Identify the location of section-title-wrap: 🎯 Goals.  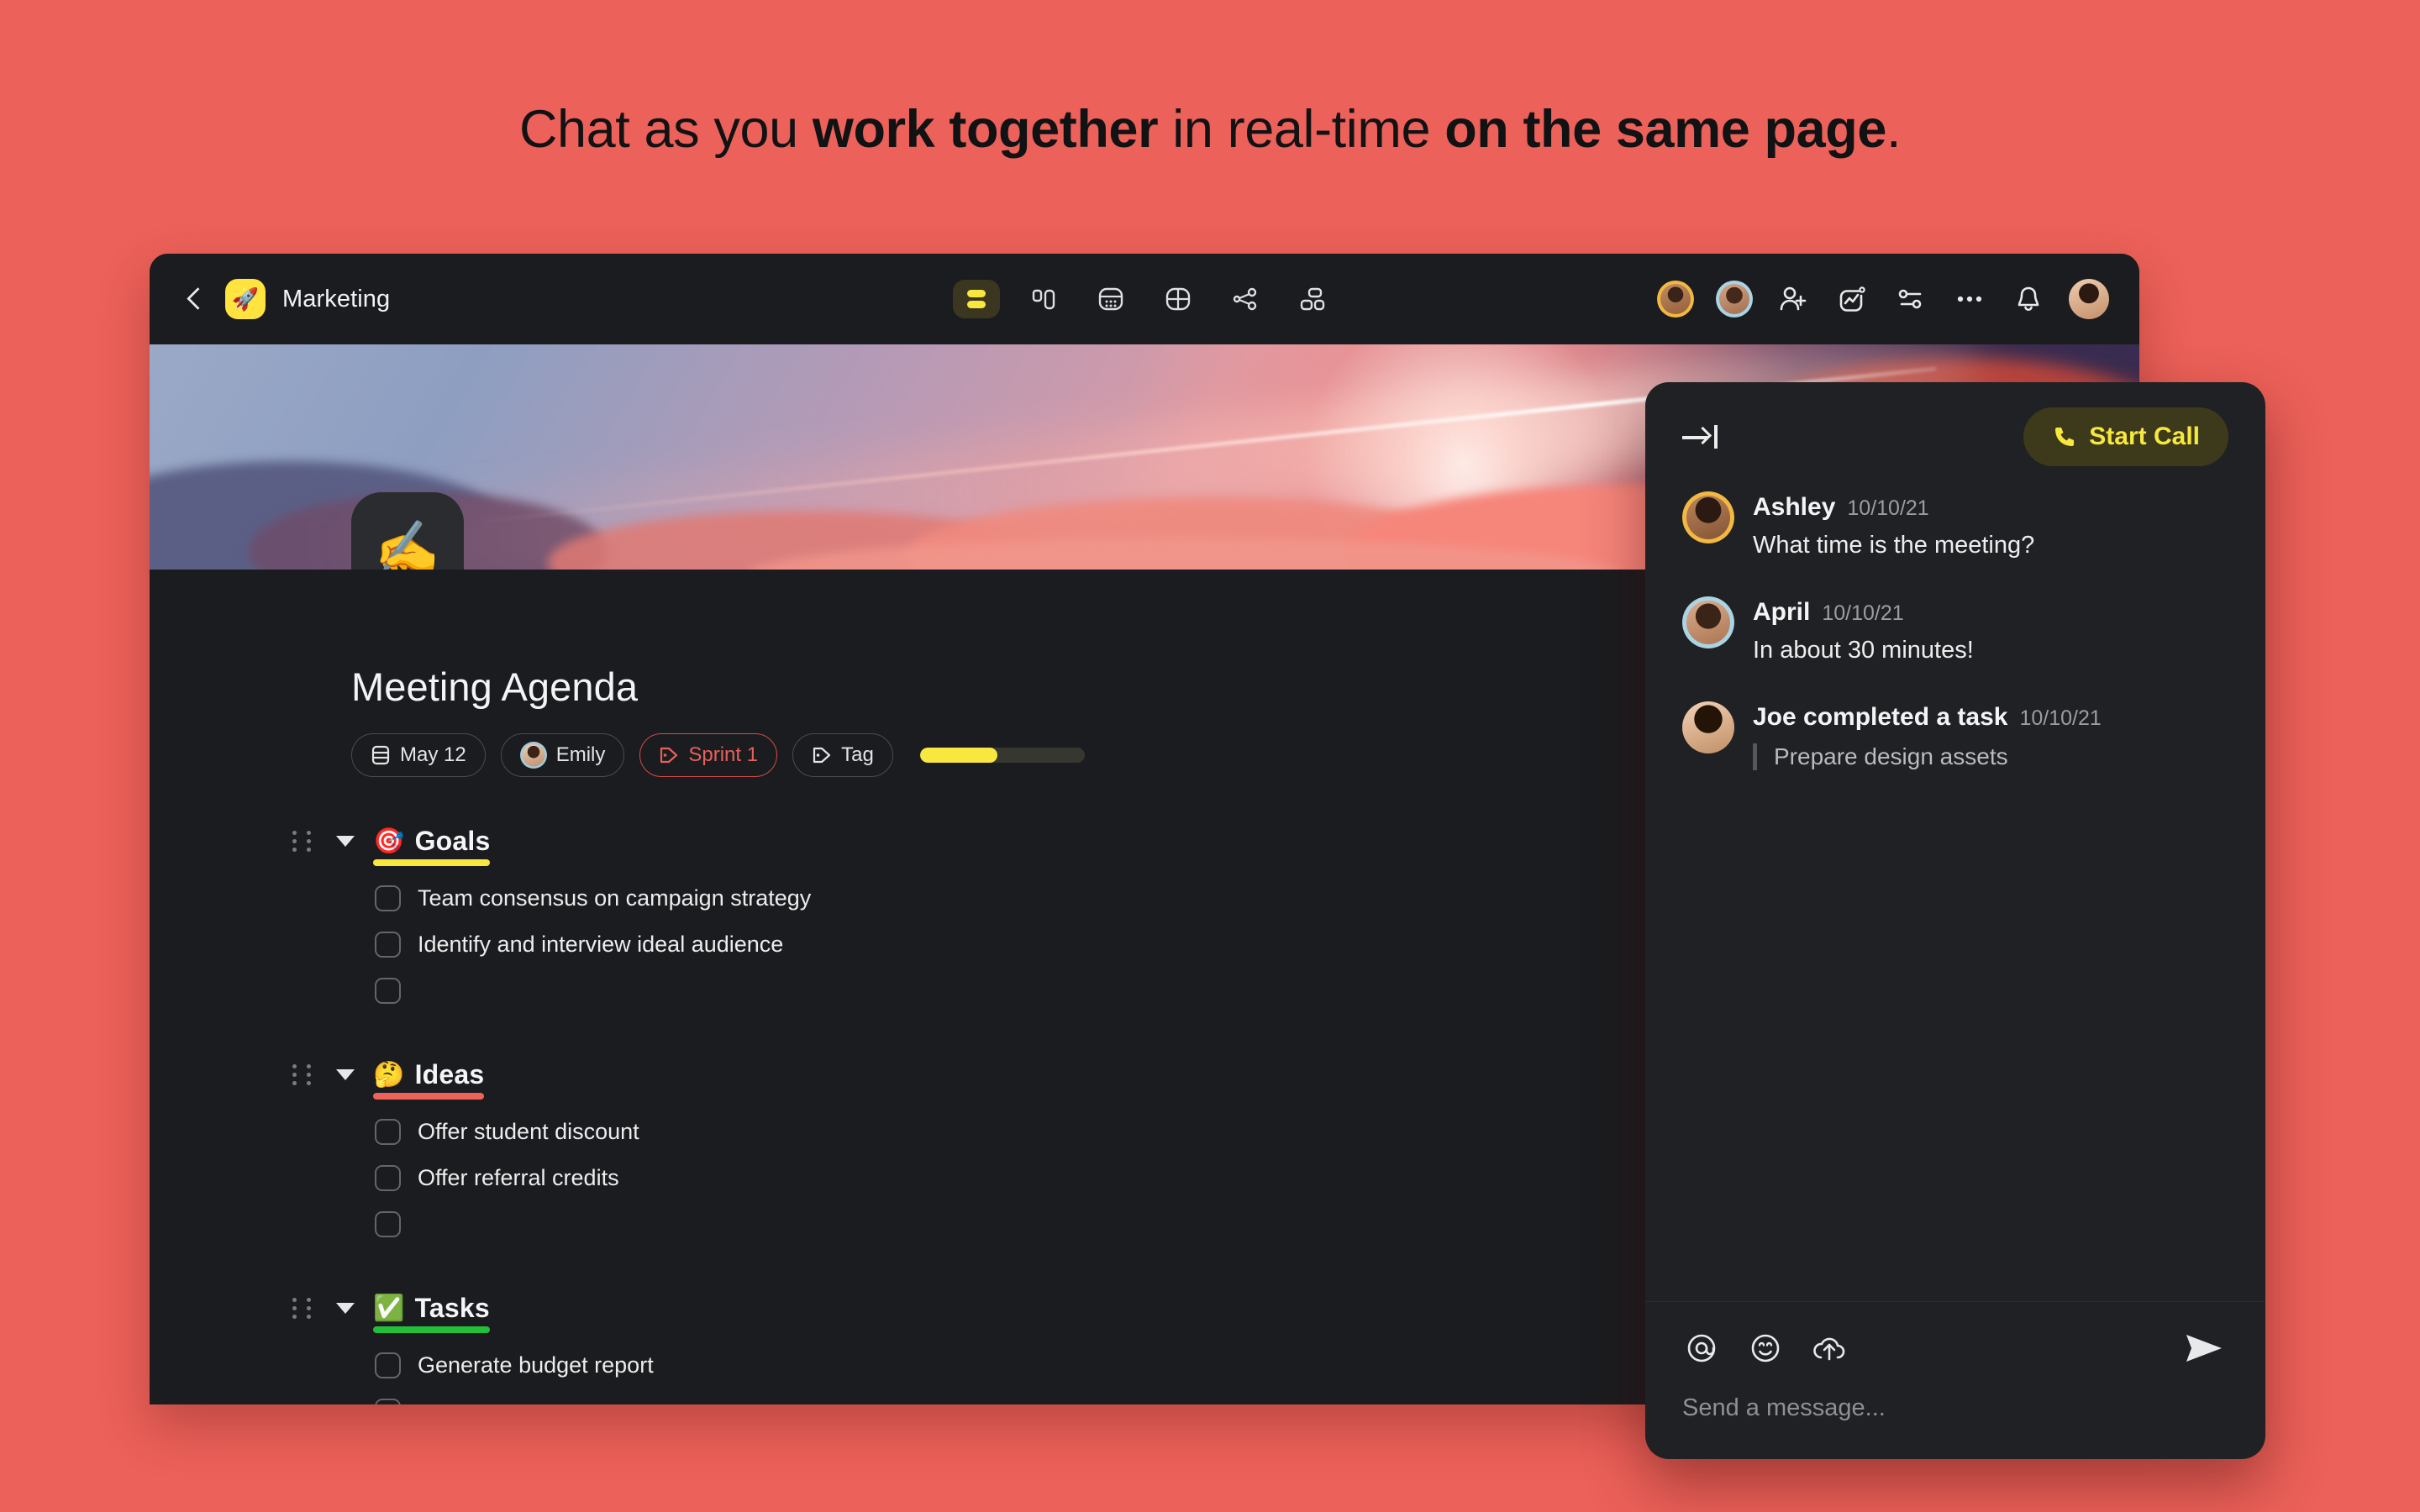
(432, 846).